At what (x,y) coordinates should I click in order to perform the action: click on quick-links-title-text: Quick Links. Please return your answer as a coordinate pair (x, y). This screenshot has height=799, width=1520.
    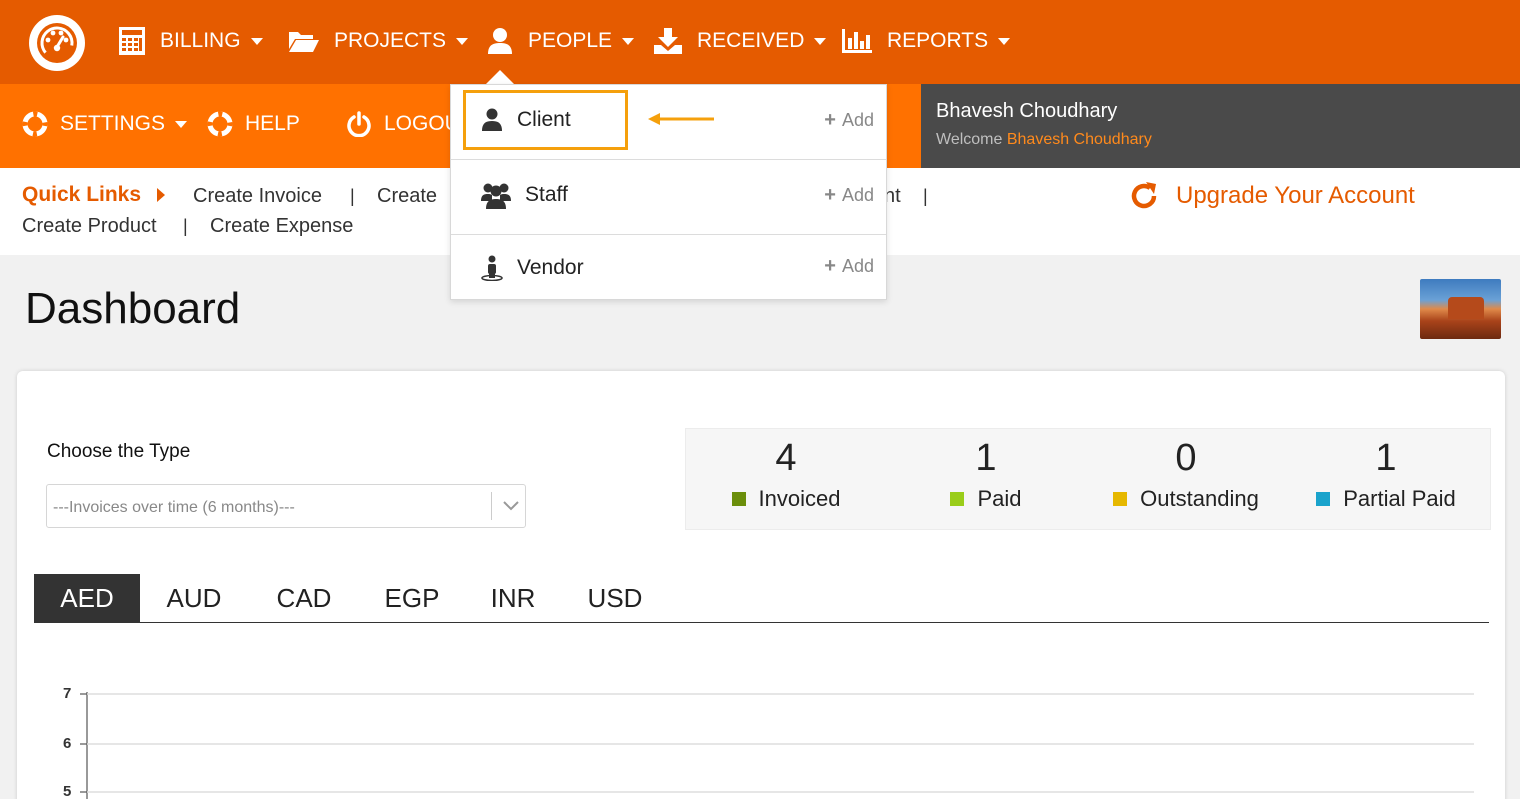
    Looking at the image, I should click on (82, 194).